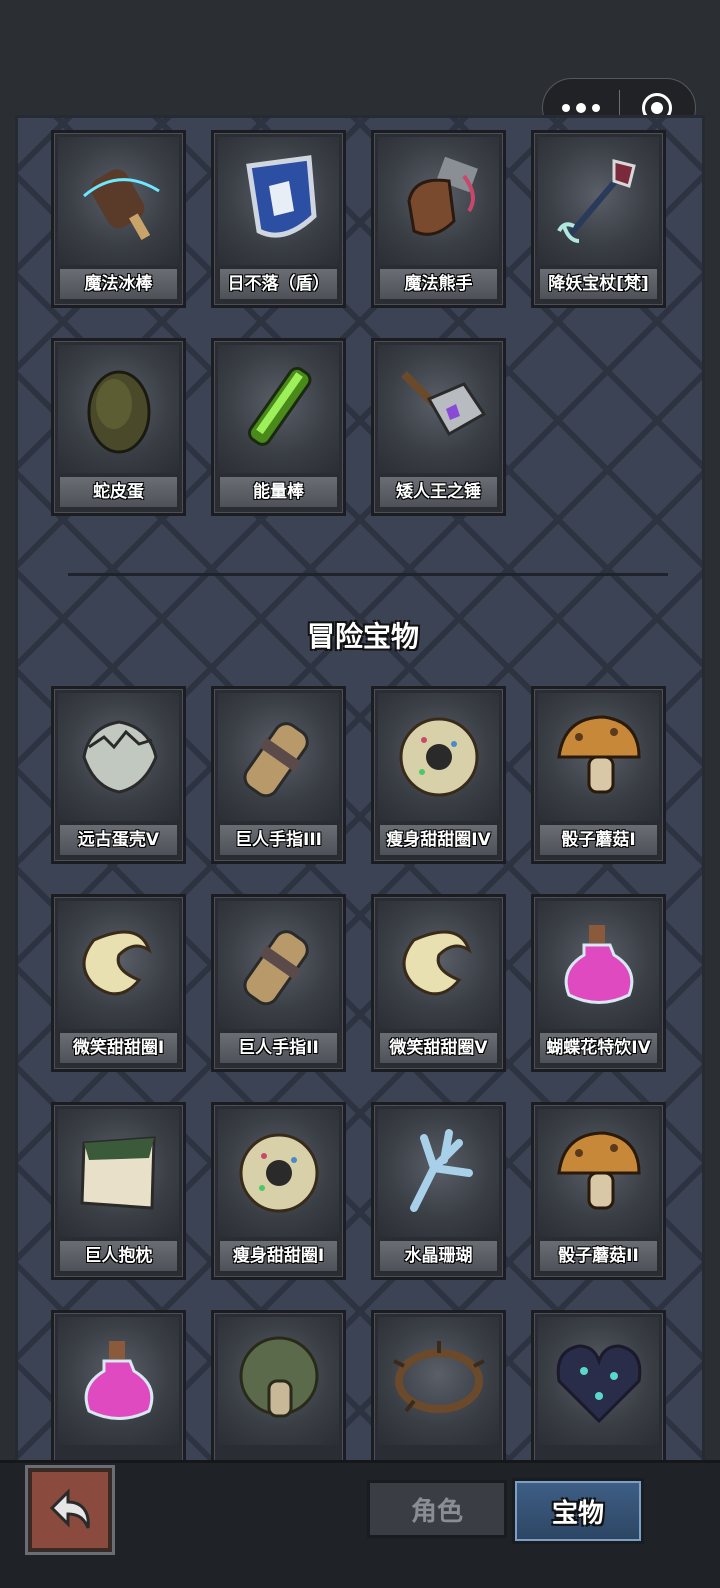  I want to click on thorn-ring-icon, so click(438, 1381).